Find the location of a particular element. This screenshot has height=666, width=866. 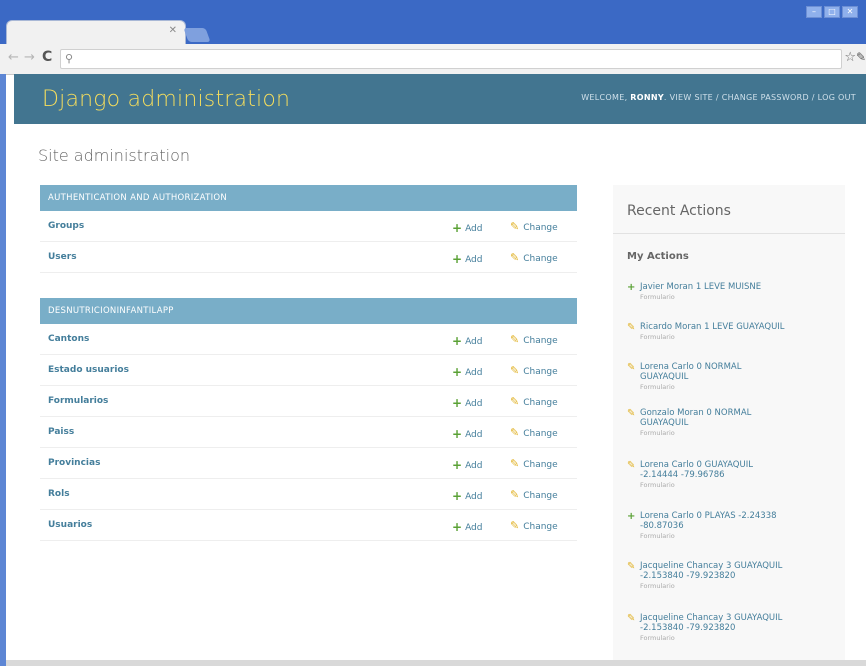

action-link: Gonzalo Moran 0 NORMAL GUAYAQUIL is located at coordinates (740, 418).